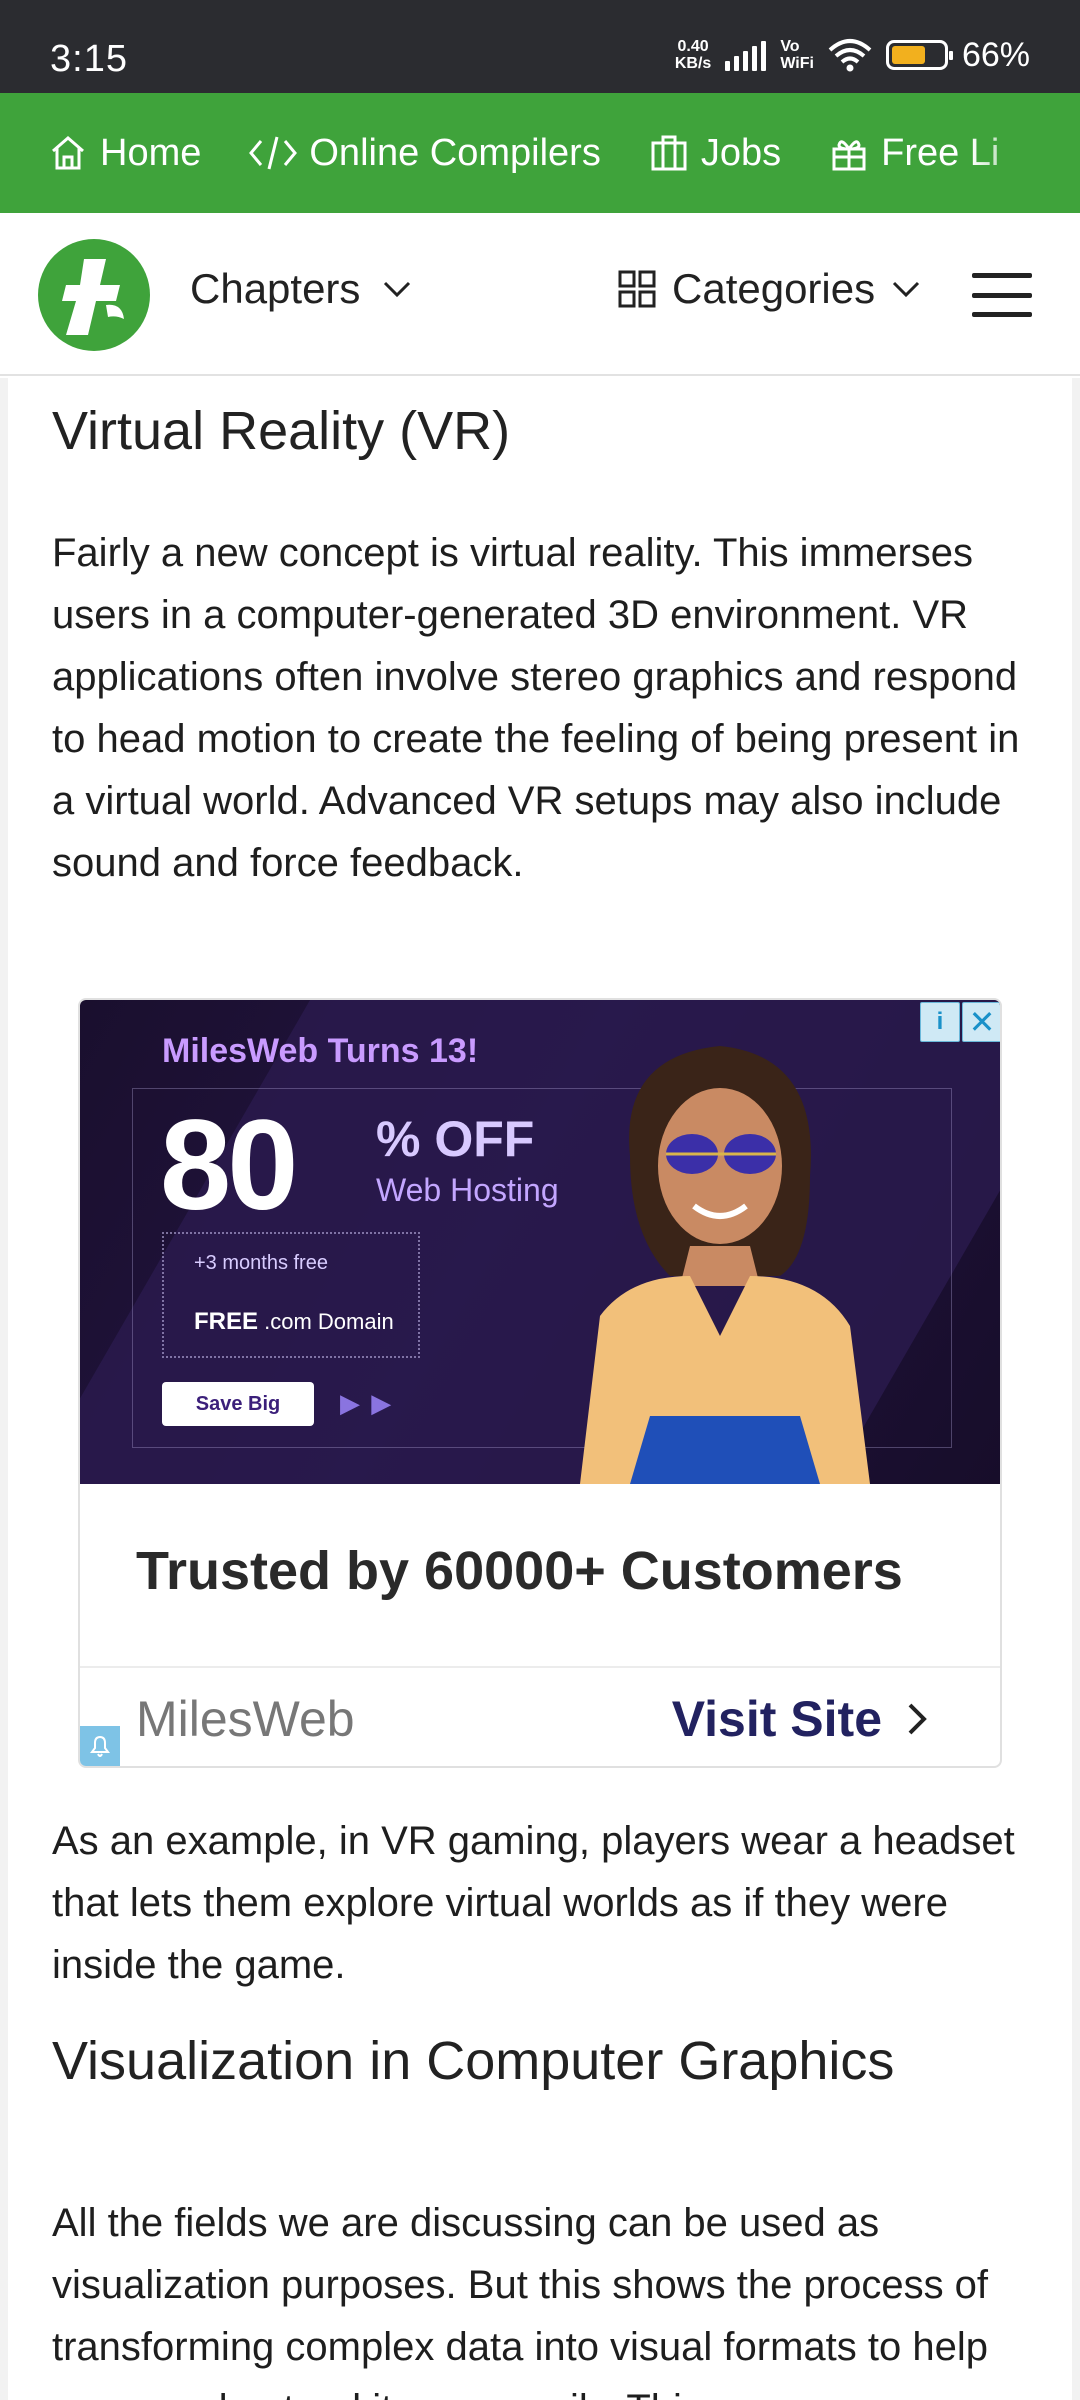 The height and width of the screenshot is (2400, 1080). Describe the element at coordinates (229, 1165) in the screenshot. I see `ad-discount-number: 80` at that location.